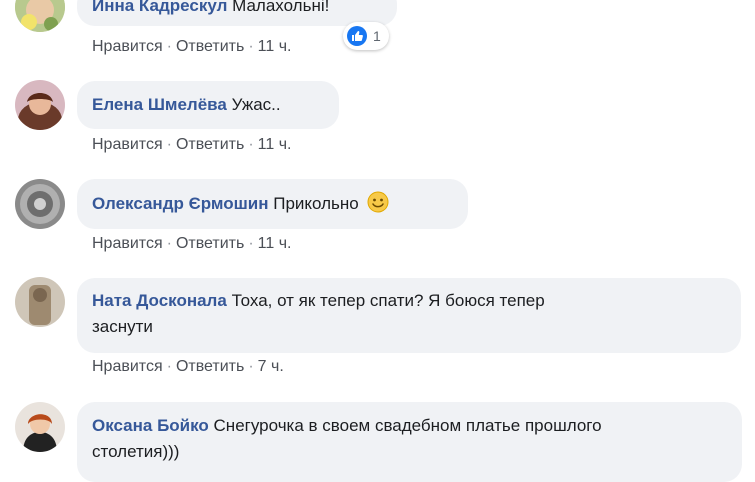 This screenshot has height=482, width=755. I want to click on comment-actions: Нравится · Ответить · 7 ч., so click(188, 367).